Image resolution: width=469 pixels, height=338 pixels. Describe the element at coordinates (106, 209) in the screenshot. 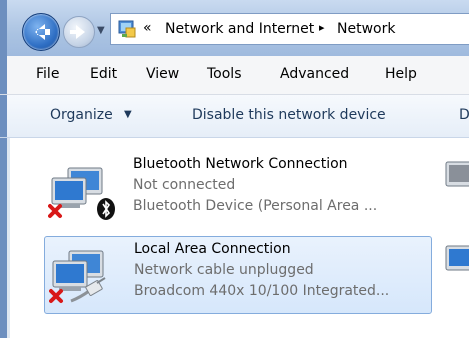

I see `bluetooth-icon` at that location.